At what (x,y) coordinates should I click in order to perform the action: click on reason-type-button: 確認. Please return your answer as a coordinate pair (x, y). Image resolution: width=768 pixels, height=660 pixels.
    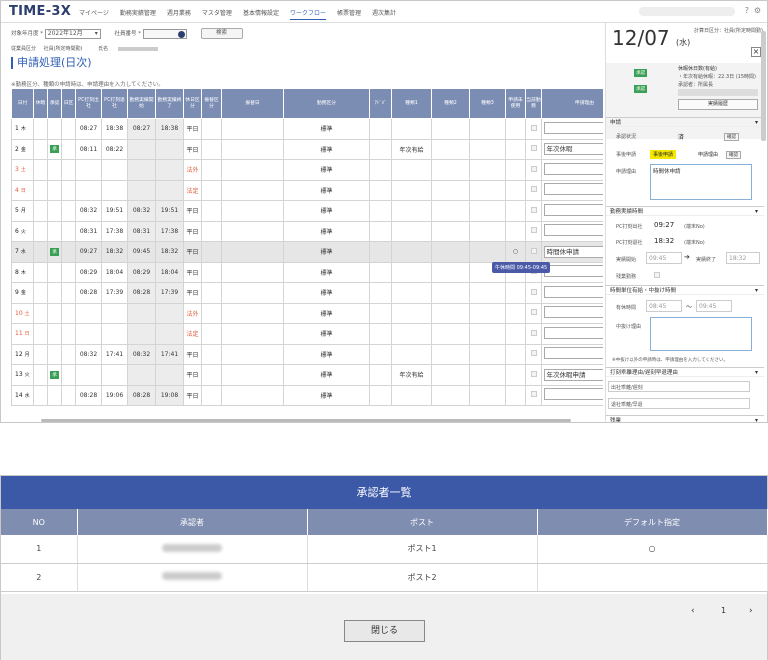
    Looking at the image, I should click on (733, 155).